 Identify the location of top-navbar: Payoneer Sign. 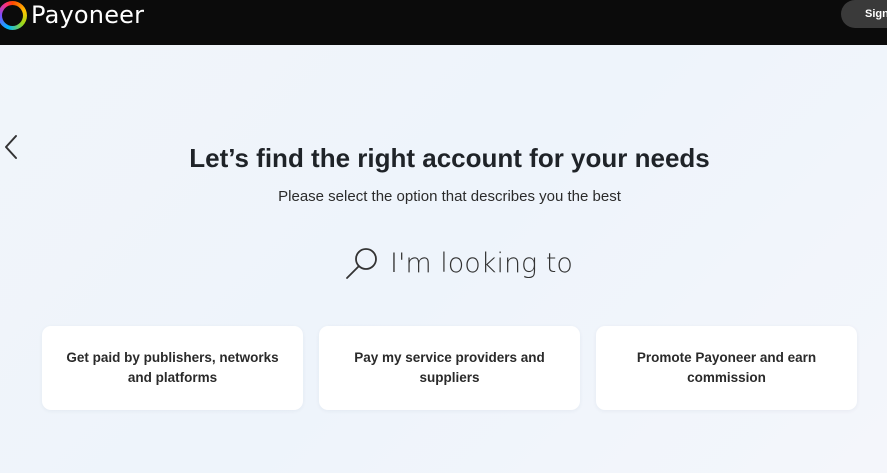
(443, 22).